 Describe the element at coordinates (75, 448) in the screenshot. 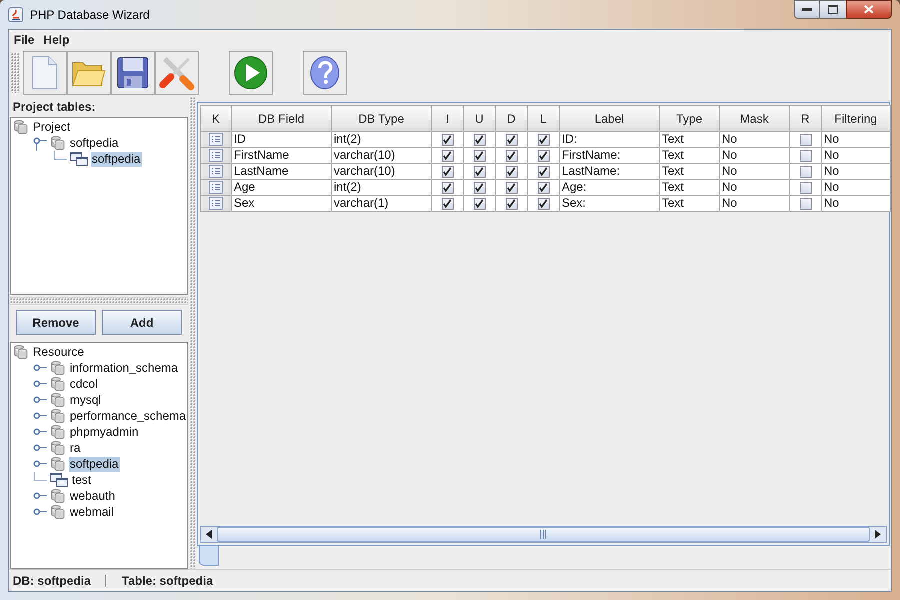

I see `tree-item: ra` at that location.